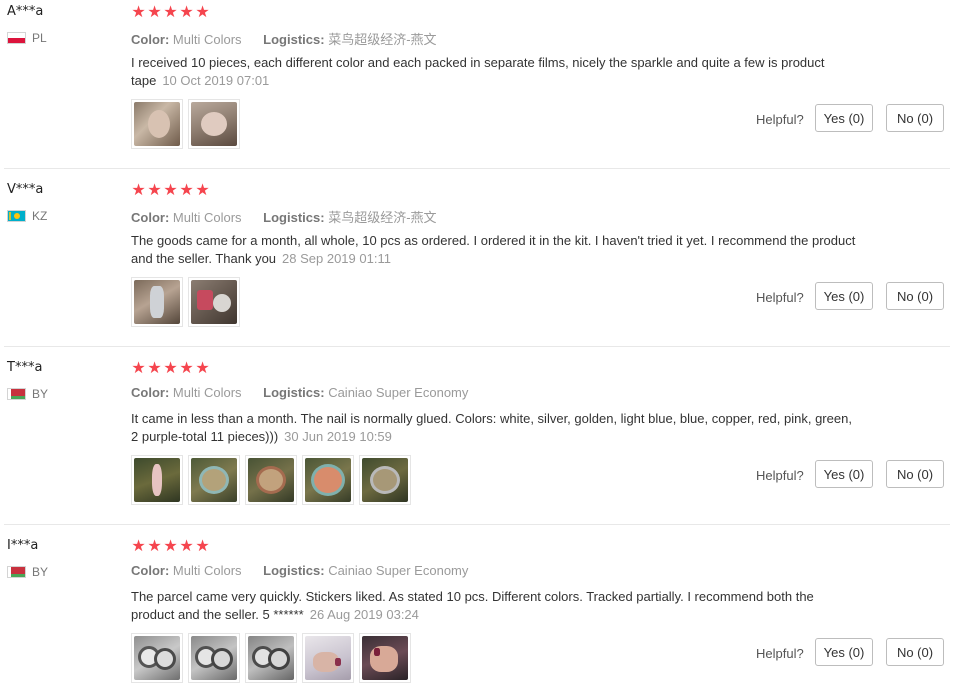  What do you see at coordinates (336, 258) in the screenshot?
I see `review-date: 28 Sep 2019 01:11` at bounding box center [336, 258].